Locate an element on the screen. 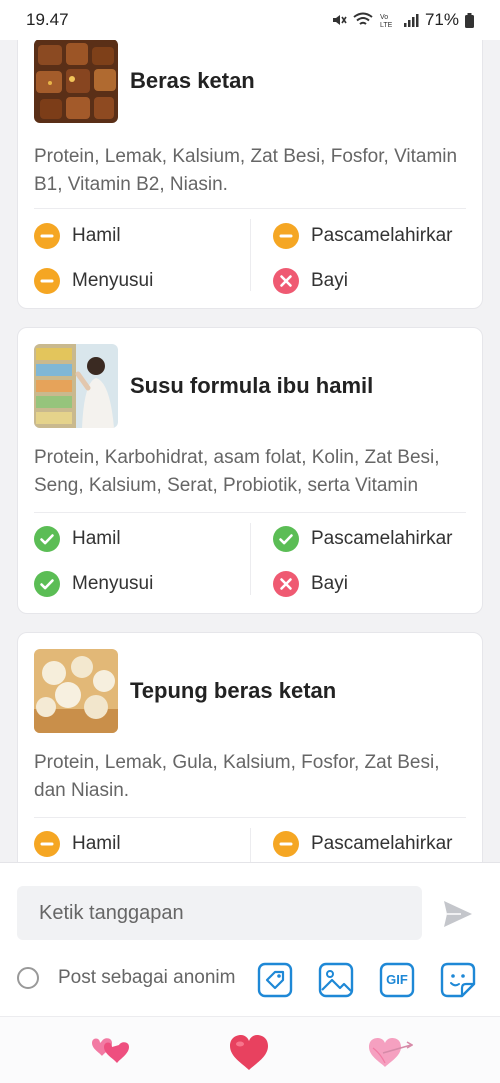 This screenshot has width=500, height=1083. sticker-icon is located at coordinates (458, 980).